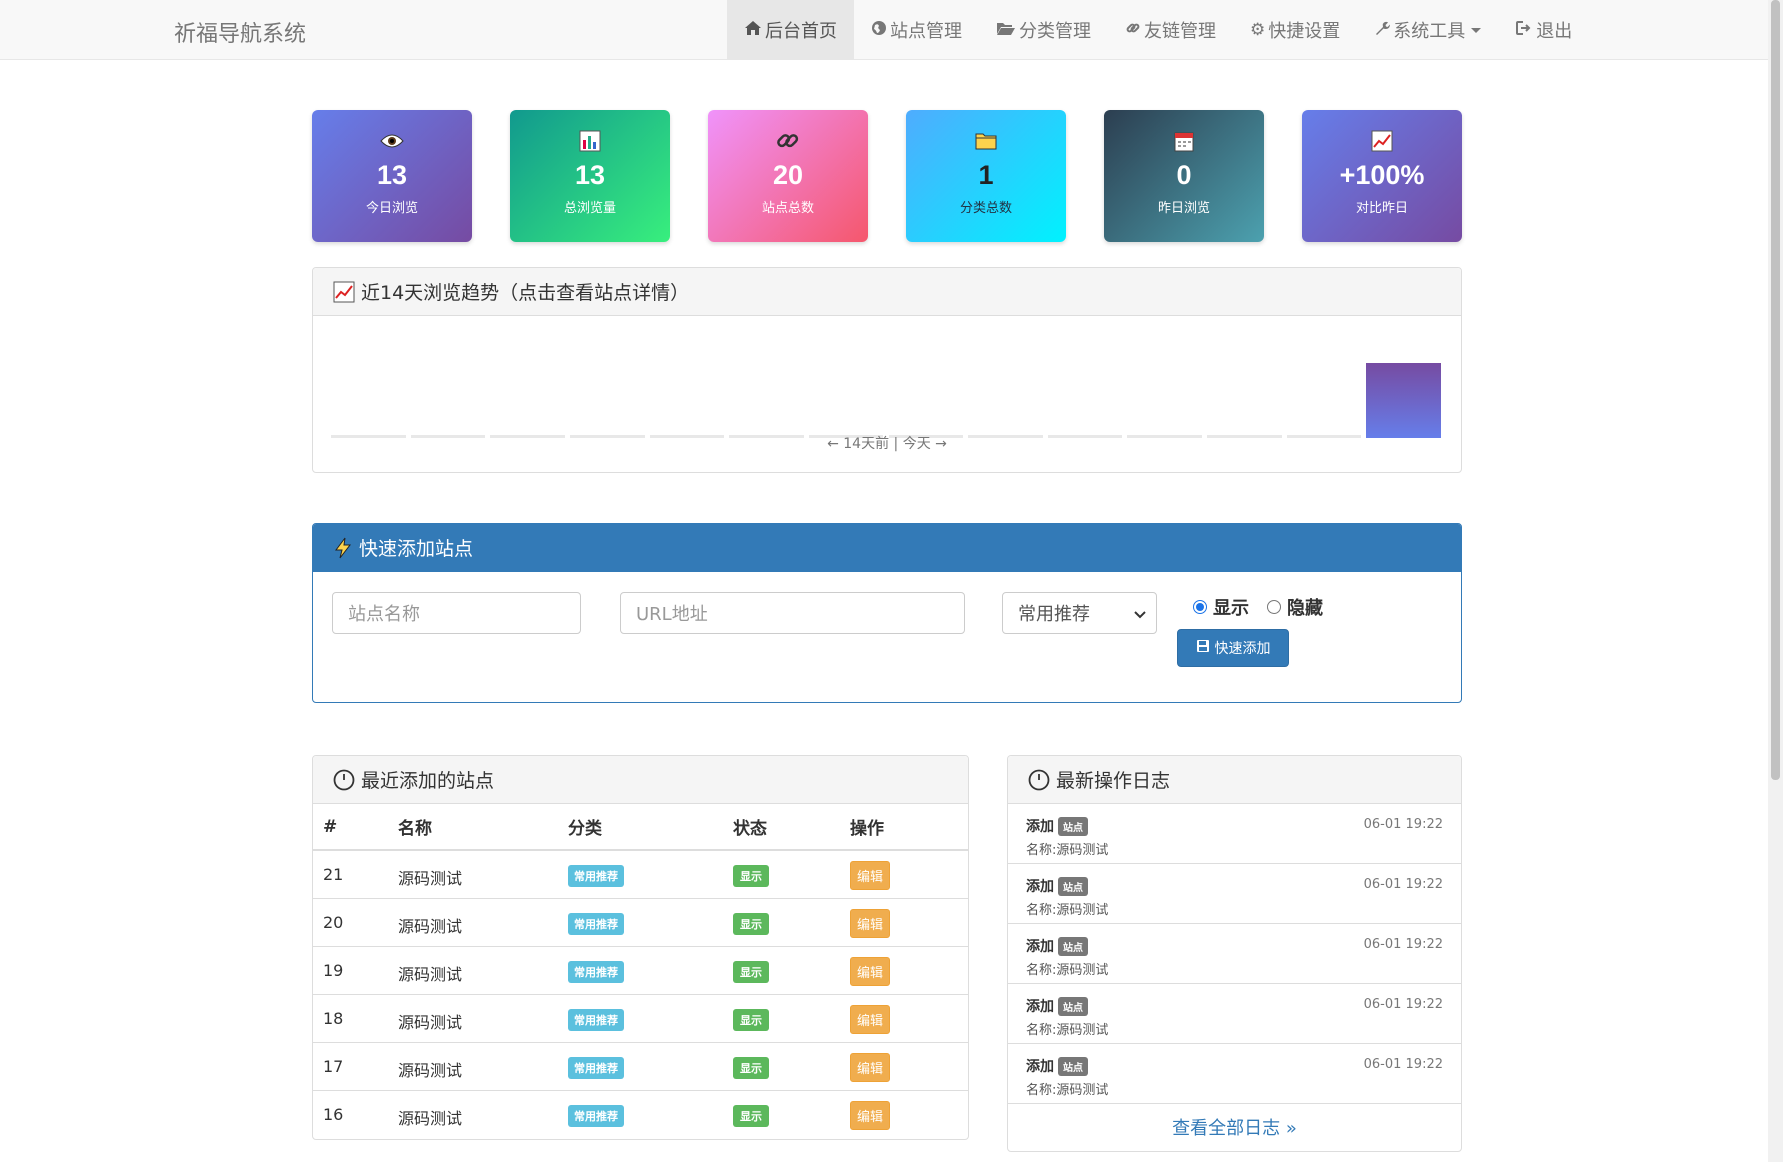 This screenshot has height=1162, width=1783. Describe the element at coordinates (473, 827) in the screenshot. I see `col-header: 名称` at that location.